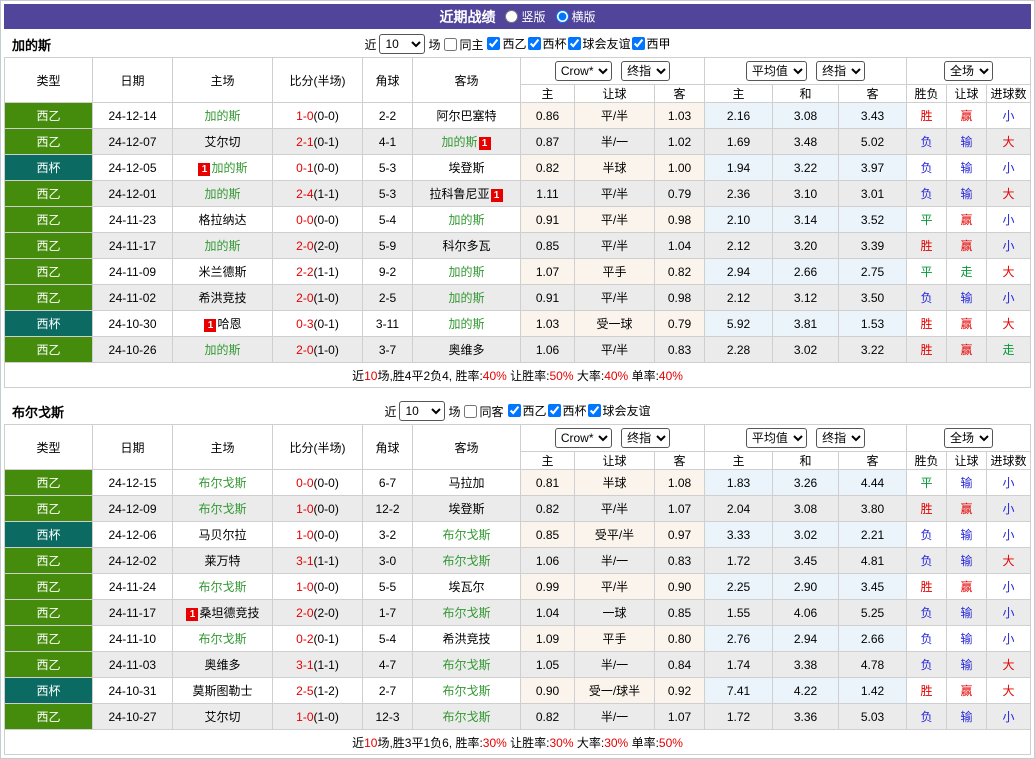 The image size is (1035, 759). What do you see at coordinates (387, 141) in the screenshot?
I see `corners-cell: 4-1` at bounding box center [387, 141].